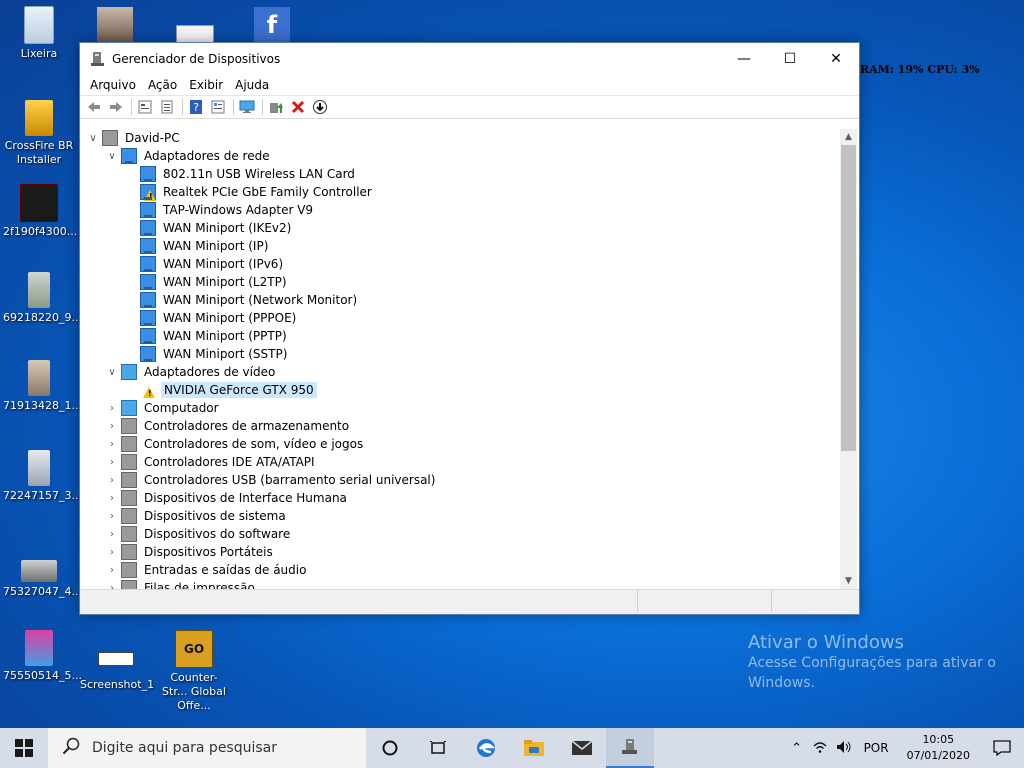 This screenshot has width=1024, height=768. Describe the element at coordinates (117, 666) in the screenshot. I see `desktop-icon-screenshot: Screenshot_1` at that location.